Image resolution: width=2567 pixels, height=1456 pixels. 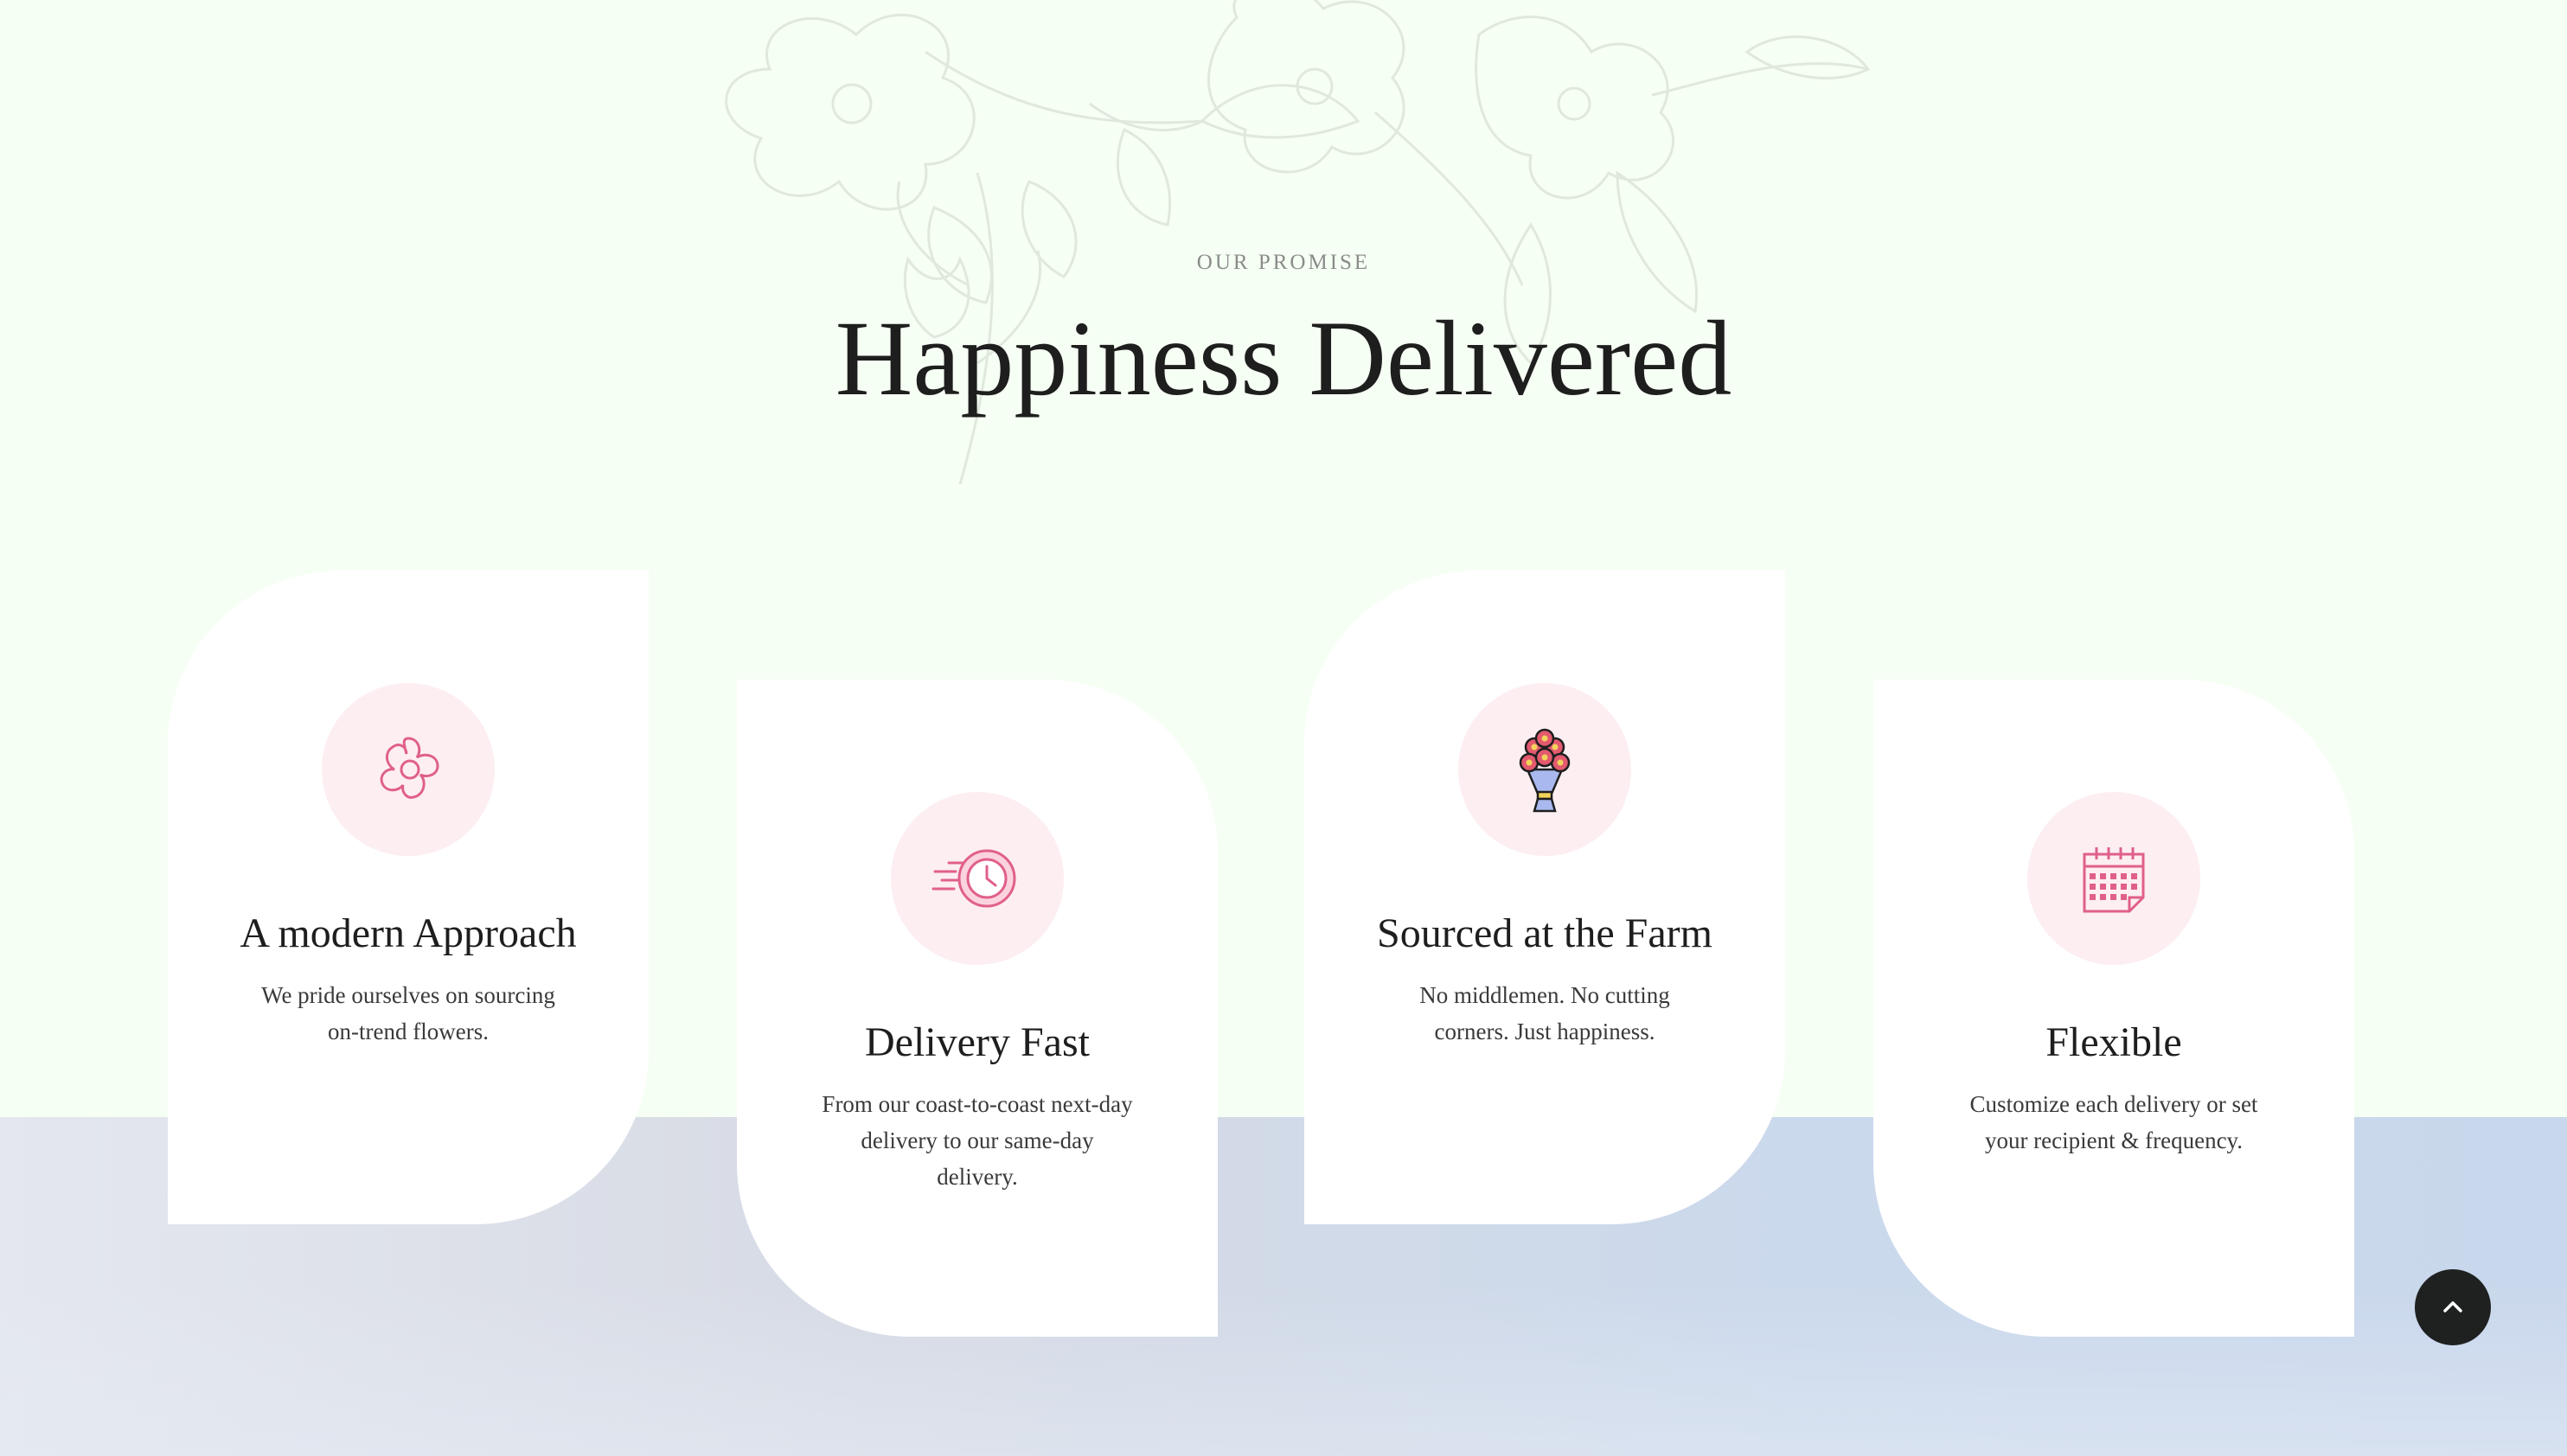 What do you see at coordinates (973, 878) in the screenshot?
I see `fast-clock-icon` at bounding box center [973, 878].